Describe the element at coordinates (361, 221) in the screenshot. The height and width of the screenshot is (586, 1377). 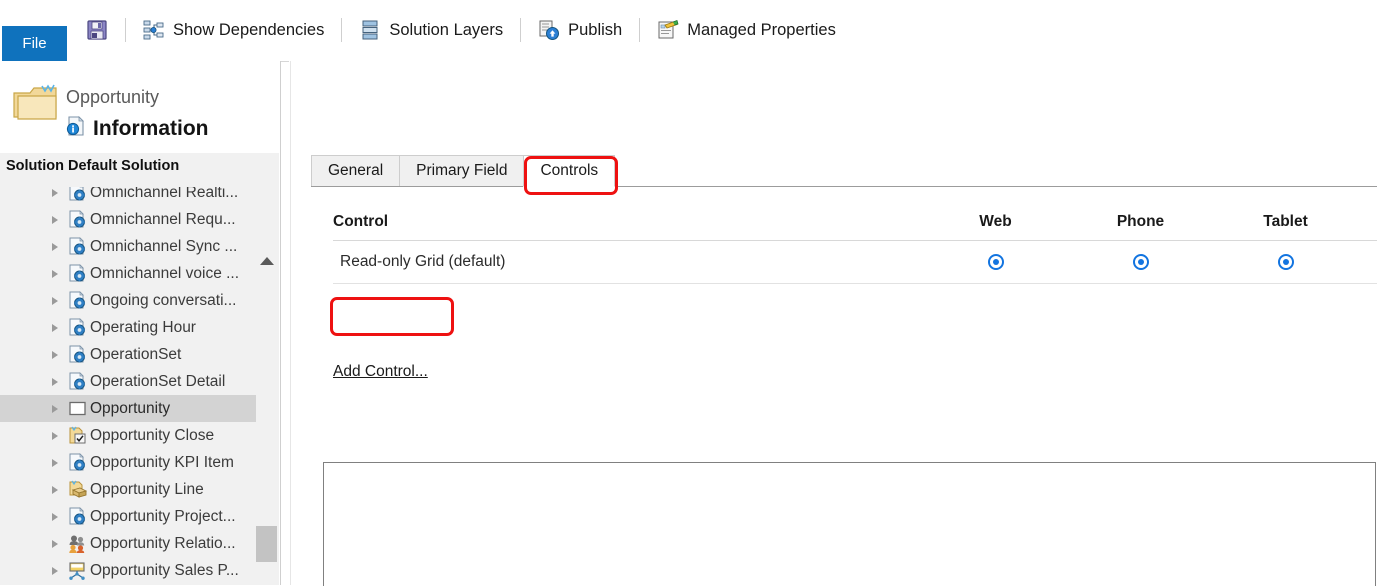
I see `column-header-control: Control` at that location.